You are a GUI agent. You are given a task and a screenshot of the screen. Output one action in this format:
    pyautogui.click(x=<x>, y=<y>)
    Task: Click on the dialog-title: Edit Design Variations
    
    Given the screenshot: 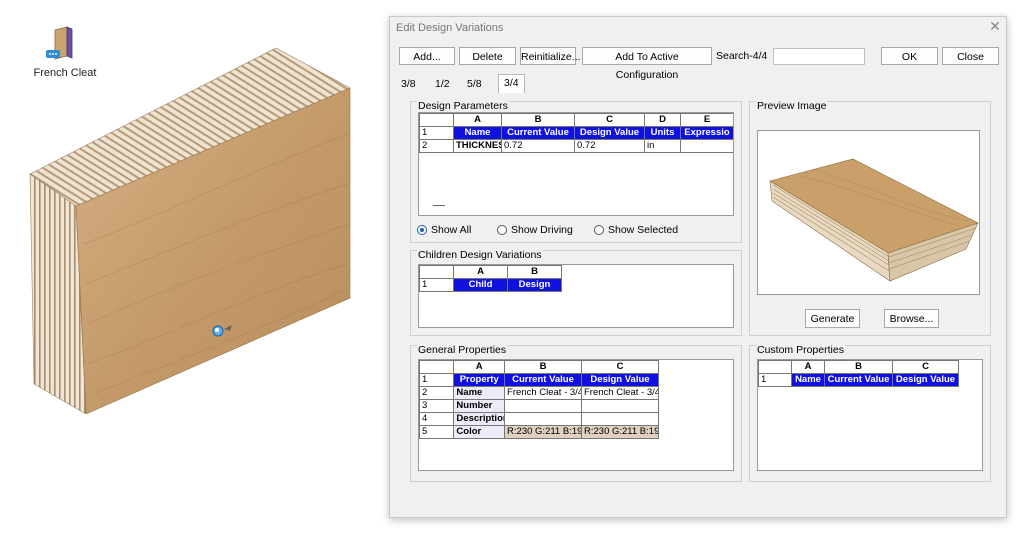 What is the action you would take?
    pyautogui.click(x=450, y=28)
    